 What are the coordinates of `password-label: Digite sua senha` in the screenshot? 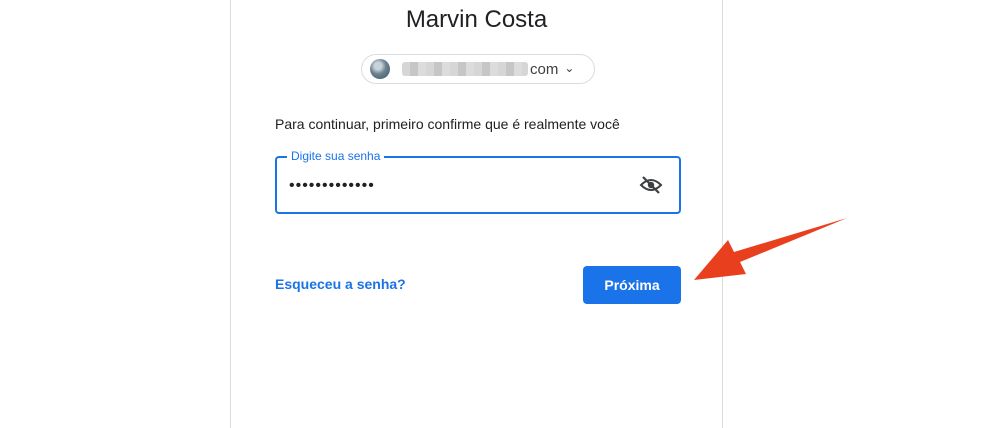 It's located at (336, 156).